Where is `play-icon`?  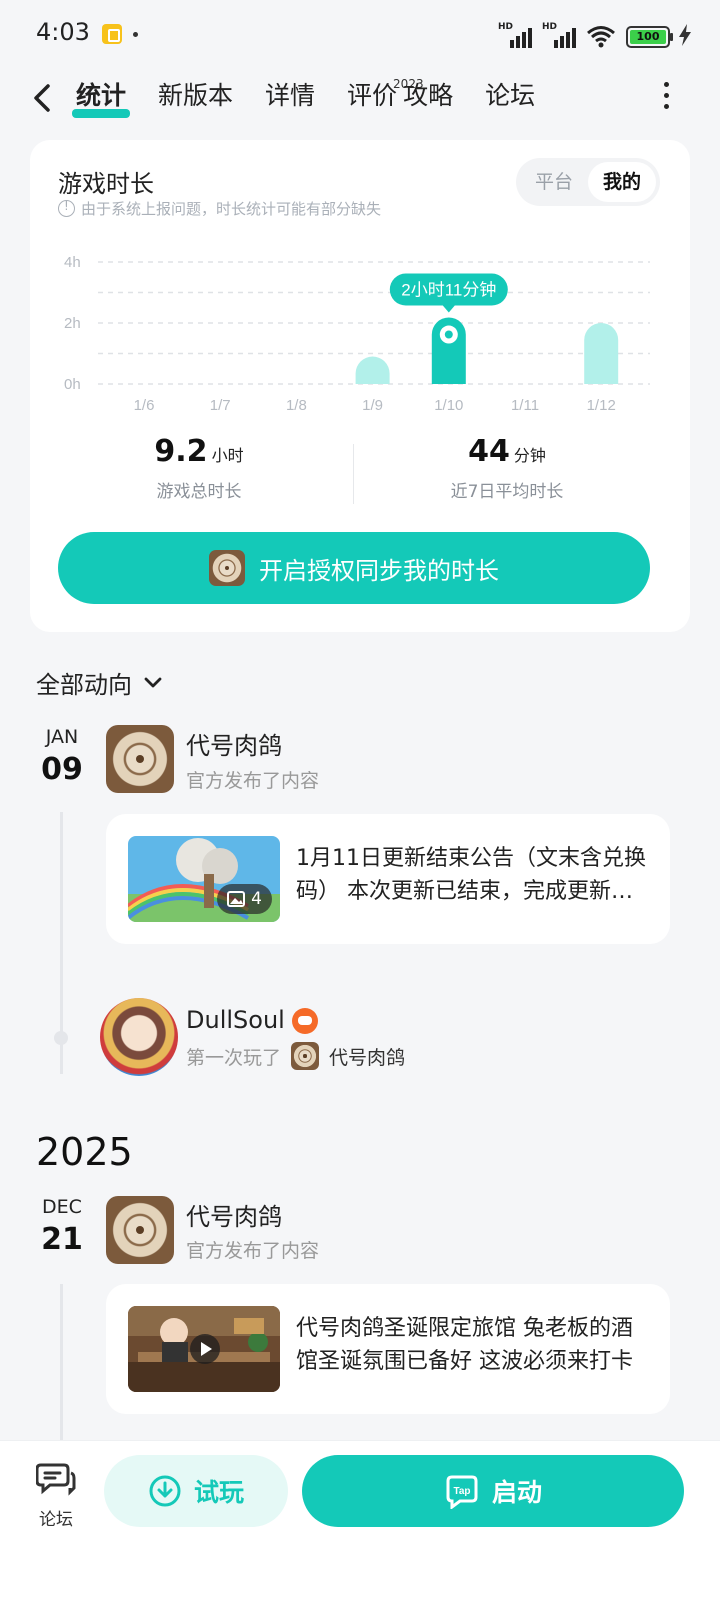 play-icon is located at coordinates (205, 1349).